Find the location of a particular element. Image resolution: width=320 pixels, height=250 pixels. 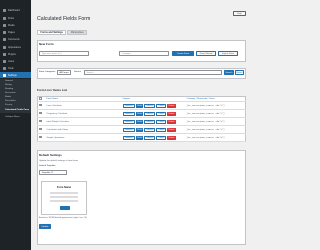

category-select: All Forms is located at coordinates (64, 72).